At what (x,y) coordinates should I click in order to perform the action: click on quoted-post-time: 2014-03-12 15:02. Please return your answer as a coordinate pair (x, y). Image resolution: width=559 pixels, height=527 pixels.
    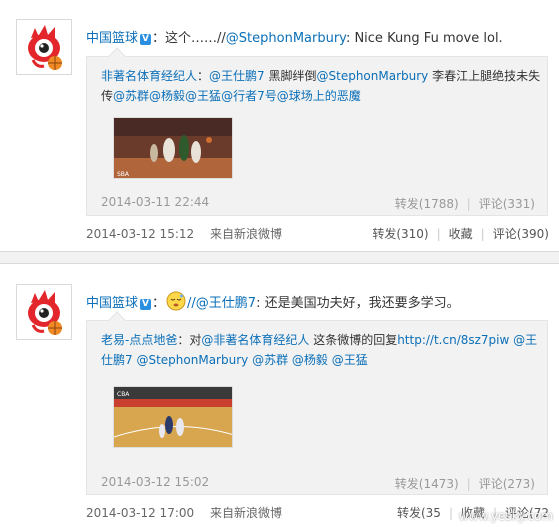
    Looking at the image, I should click on (155, 482).